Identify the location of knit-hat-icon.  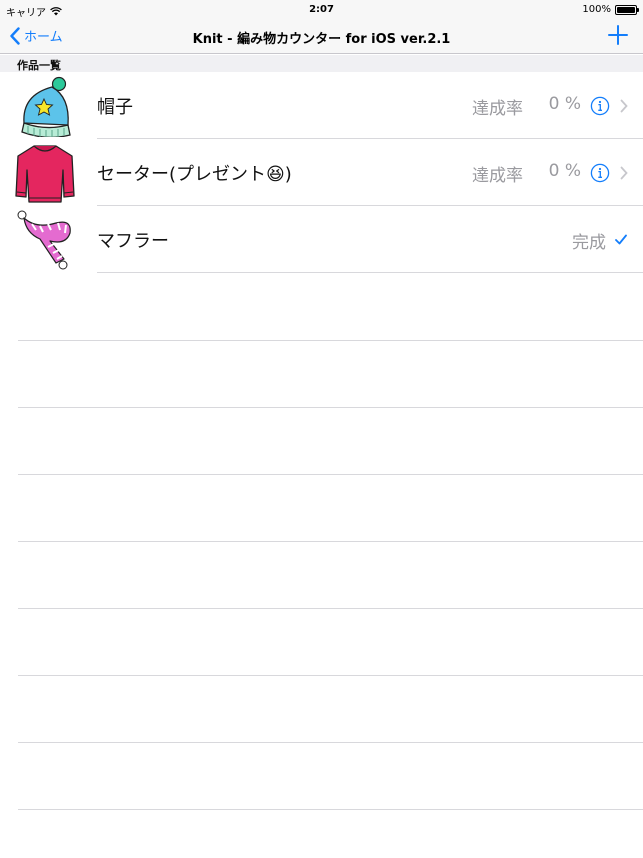
(46, 106).